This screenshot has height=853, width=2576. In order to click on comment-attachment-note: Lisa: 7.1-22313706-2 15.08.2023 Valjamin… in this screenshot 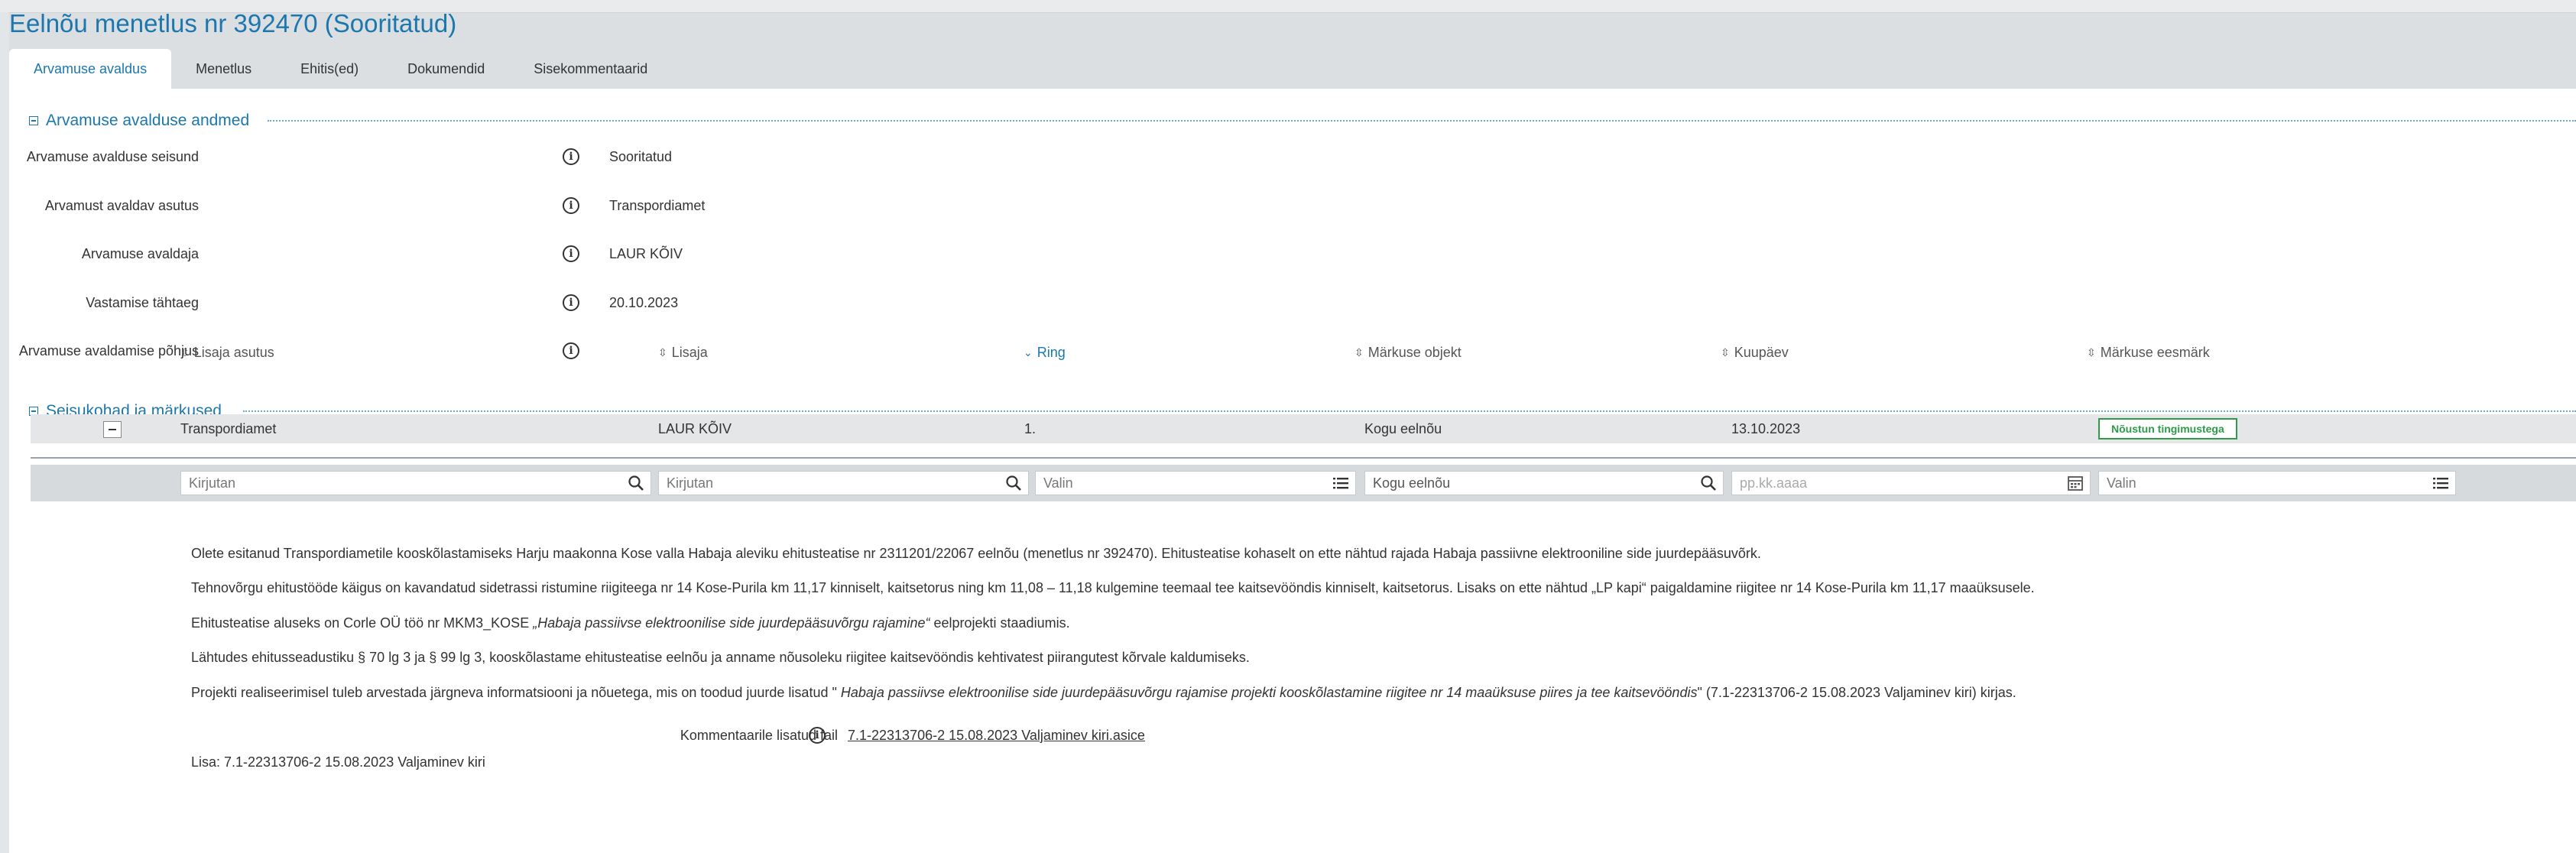, I will do `click(338, 762)`.